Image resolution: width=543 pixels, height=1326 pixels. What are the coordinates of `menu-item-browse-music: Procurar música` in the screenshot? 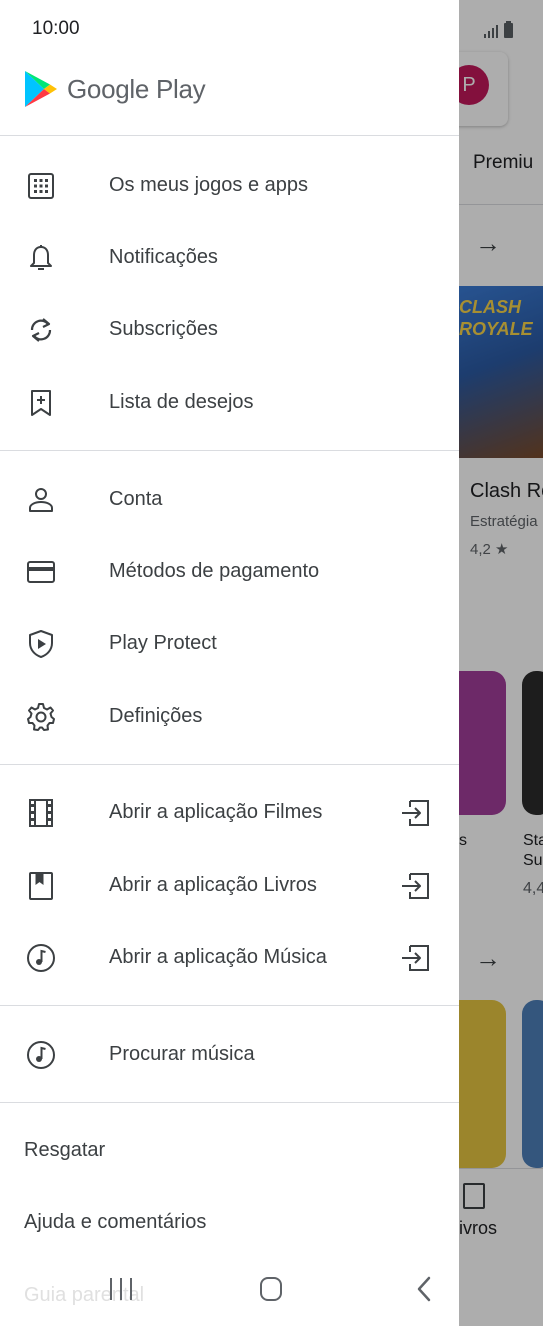 It's located at (229, 1054).